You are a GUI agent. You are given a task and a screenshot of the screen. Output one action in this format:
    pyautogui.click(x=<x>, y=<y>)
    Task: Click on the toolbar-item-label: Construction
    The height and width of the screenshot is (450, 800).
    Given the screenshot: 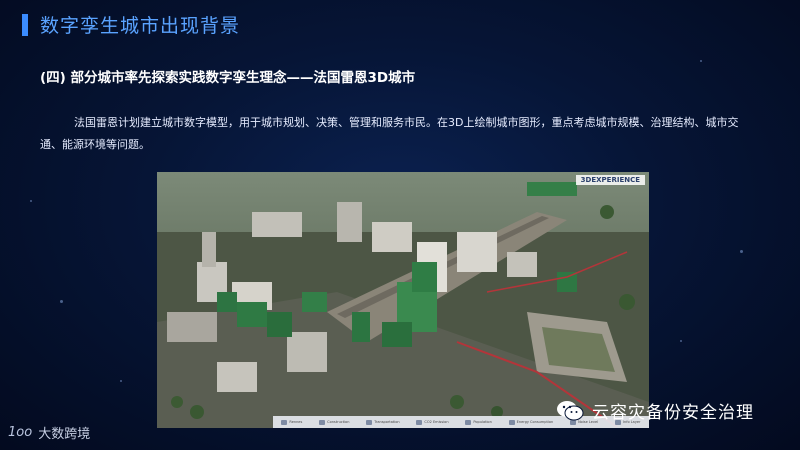 What is the action you would take?
    pyautogui.click(x=338, y=422)
    